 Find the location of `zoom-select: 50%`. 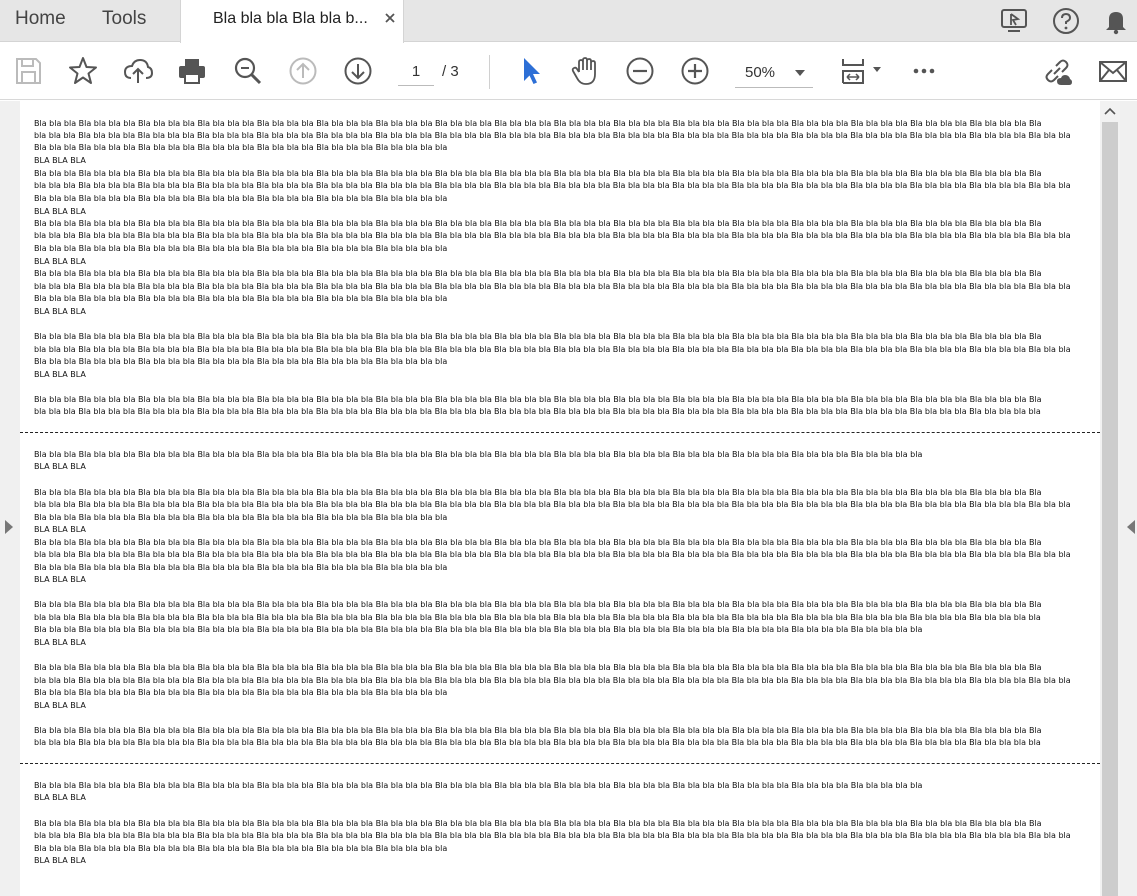

zoom-select: 50% is located at coordinates (774, 73).